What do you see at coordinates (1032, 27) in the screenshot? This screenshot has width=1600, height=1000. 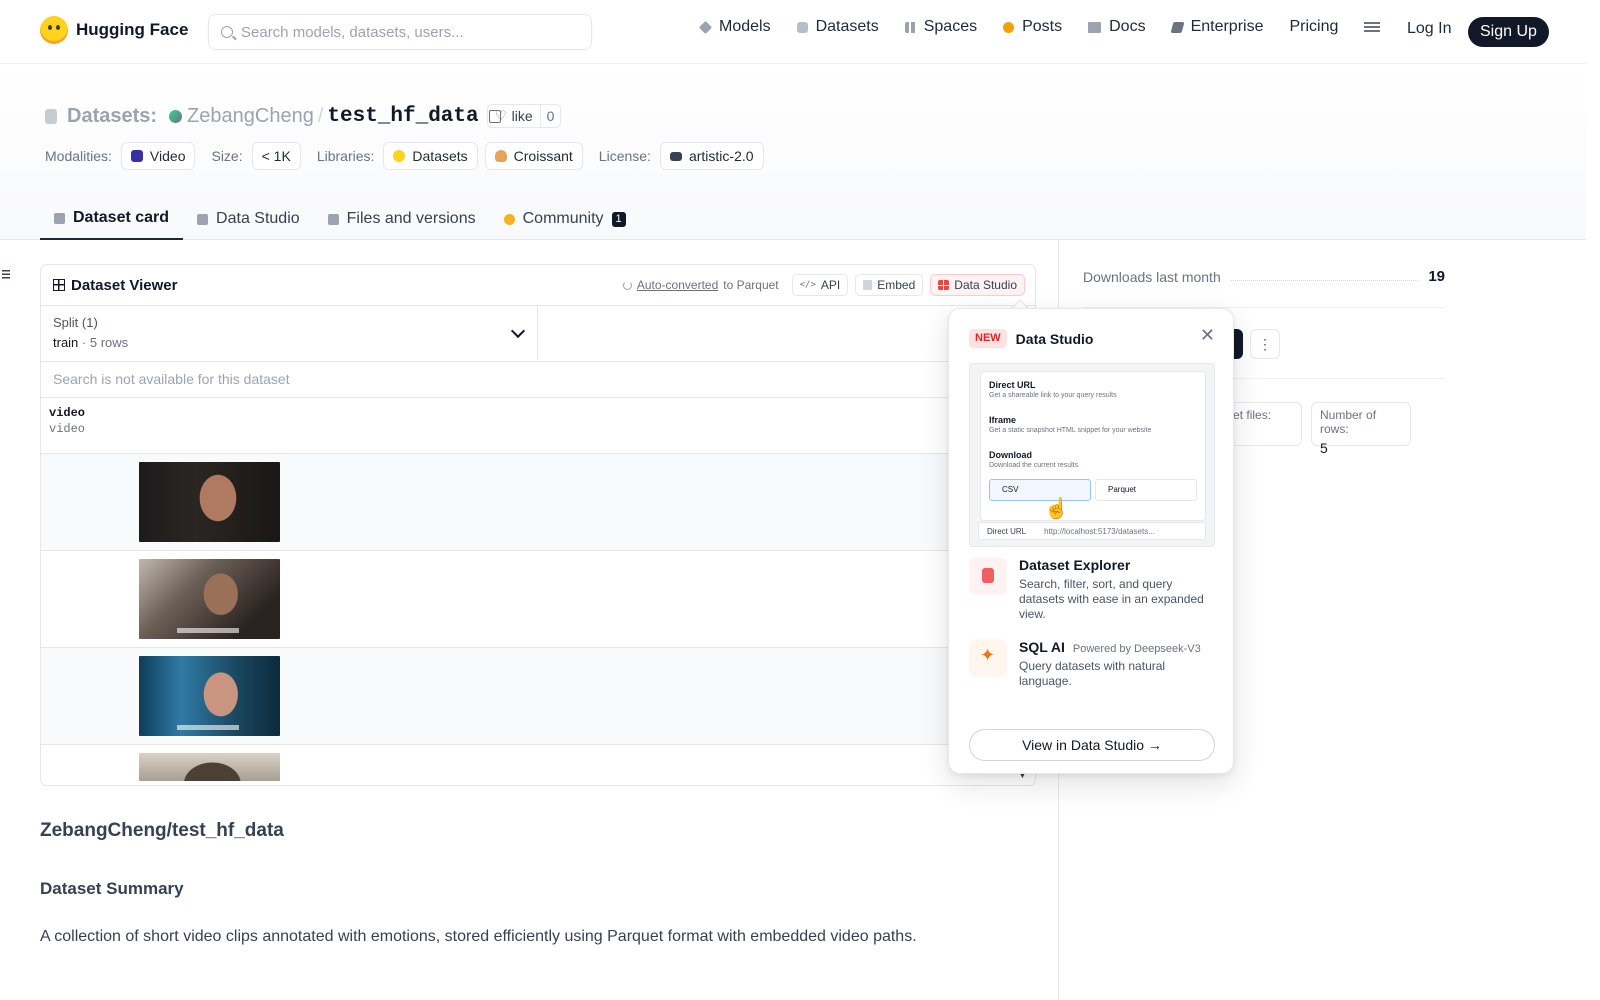 I see `nav-posts: Posts` at bounding box center [1032, 27].